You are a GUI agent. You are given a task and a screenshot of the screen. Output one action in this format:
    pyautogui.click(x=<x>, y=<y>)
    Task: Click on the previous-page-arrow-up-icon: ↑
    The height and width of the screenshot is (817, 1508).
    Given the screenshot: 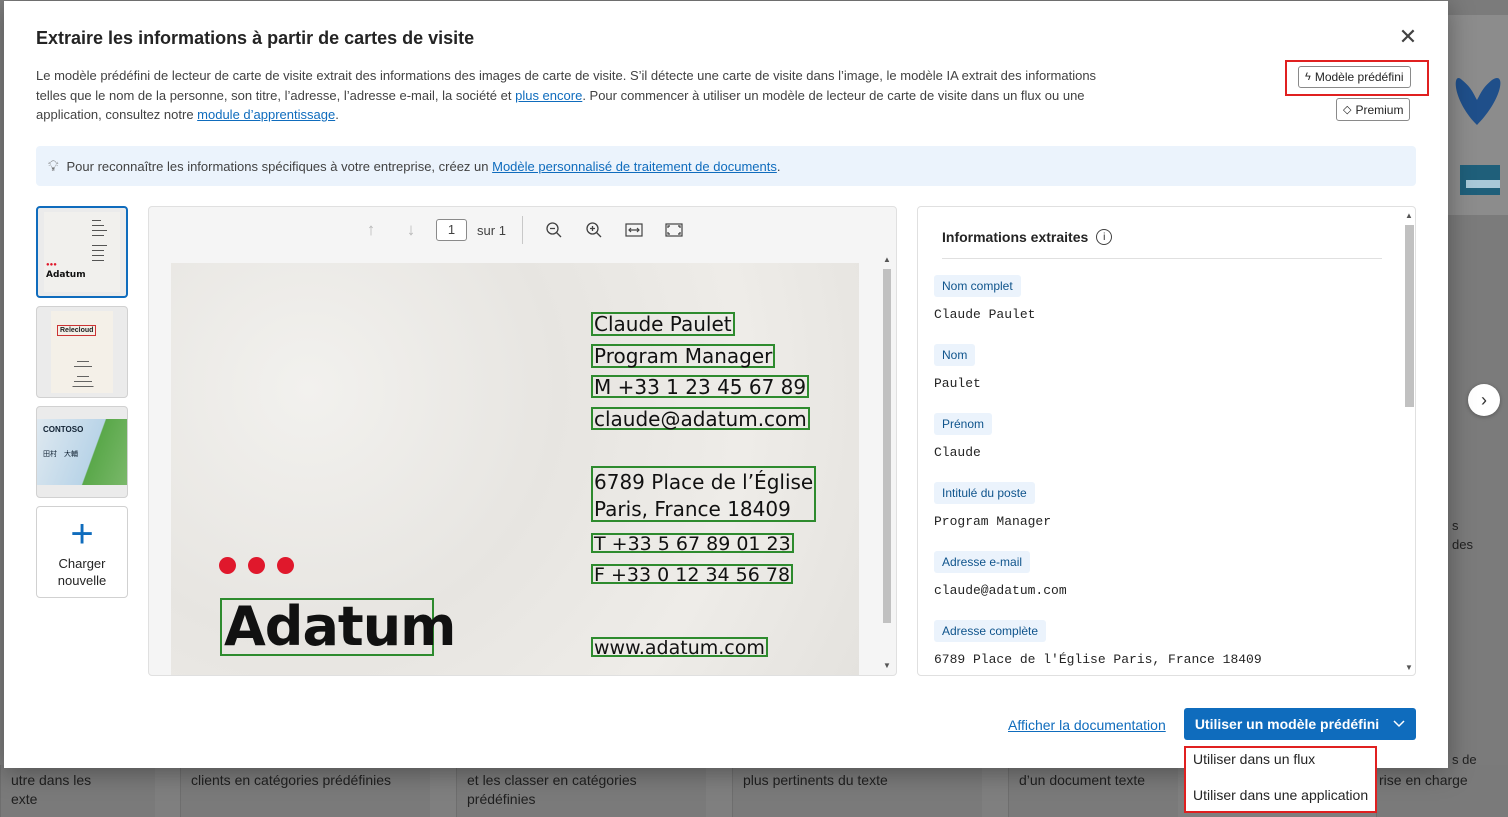 What is the action you would take?
    pyautogui.click(x=371, y=230)
    